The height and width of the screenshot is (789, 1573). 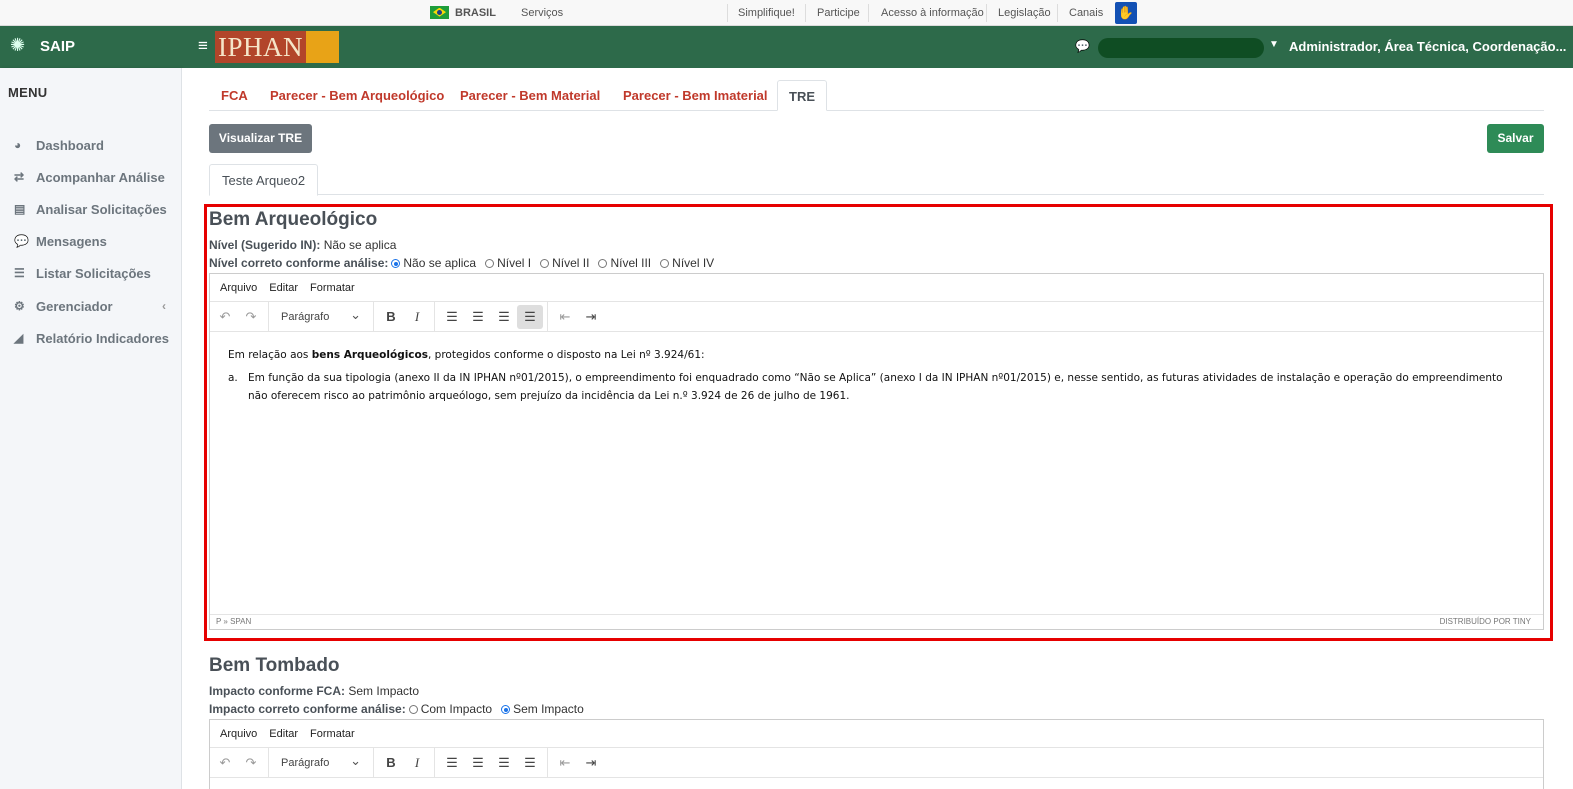 What do you see at coordinates (876, 180) in the screenshot?
I see `subtab-bar: Teste Arqueo2` at bounding box center [876, 180].